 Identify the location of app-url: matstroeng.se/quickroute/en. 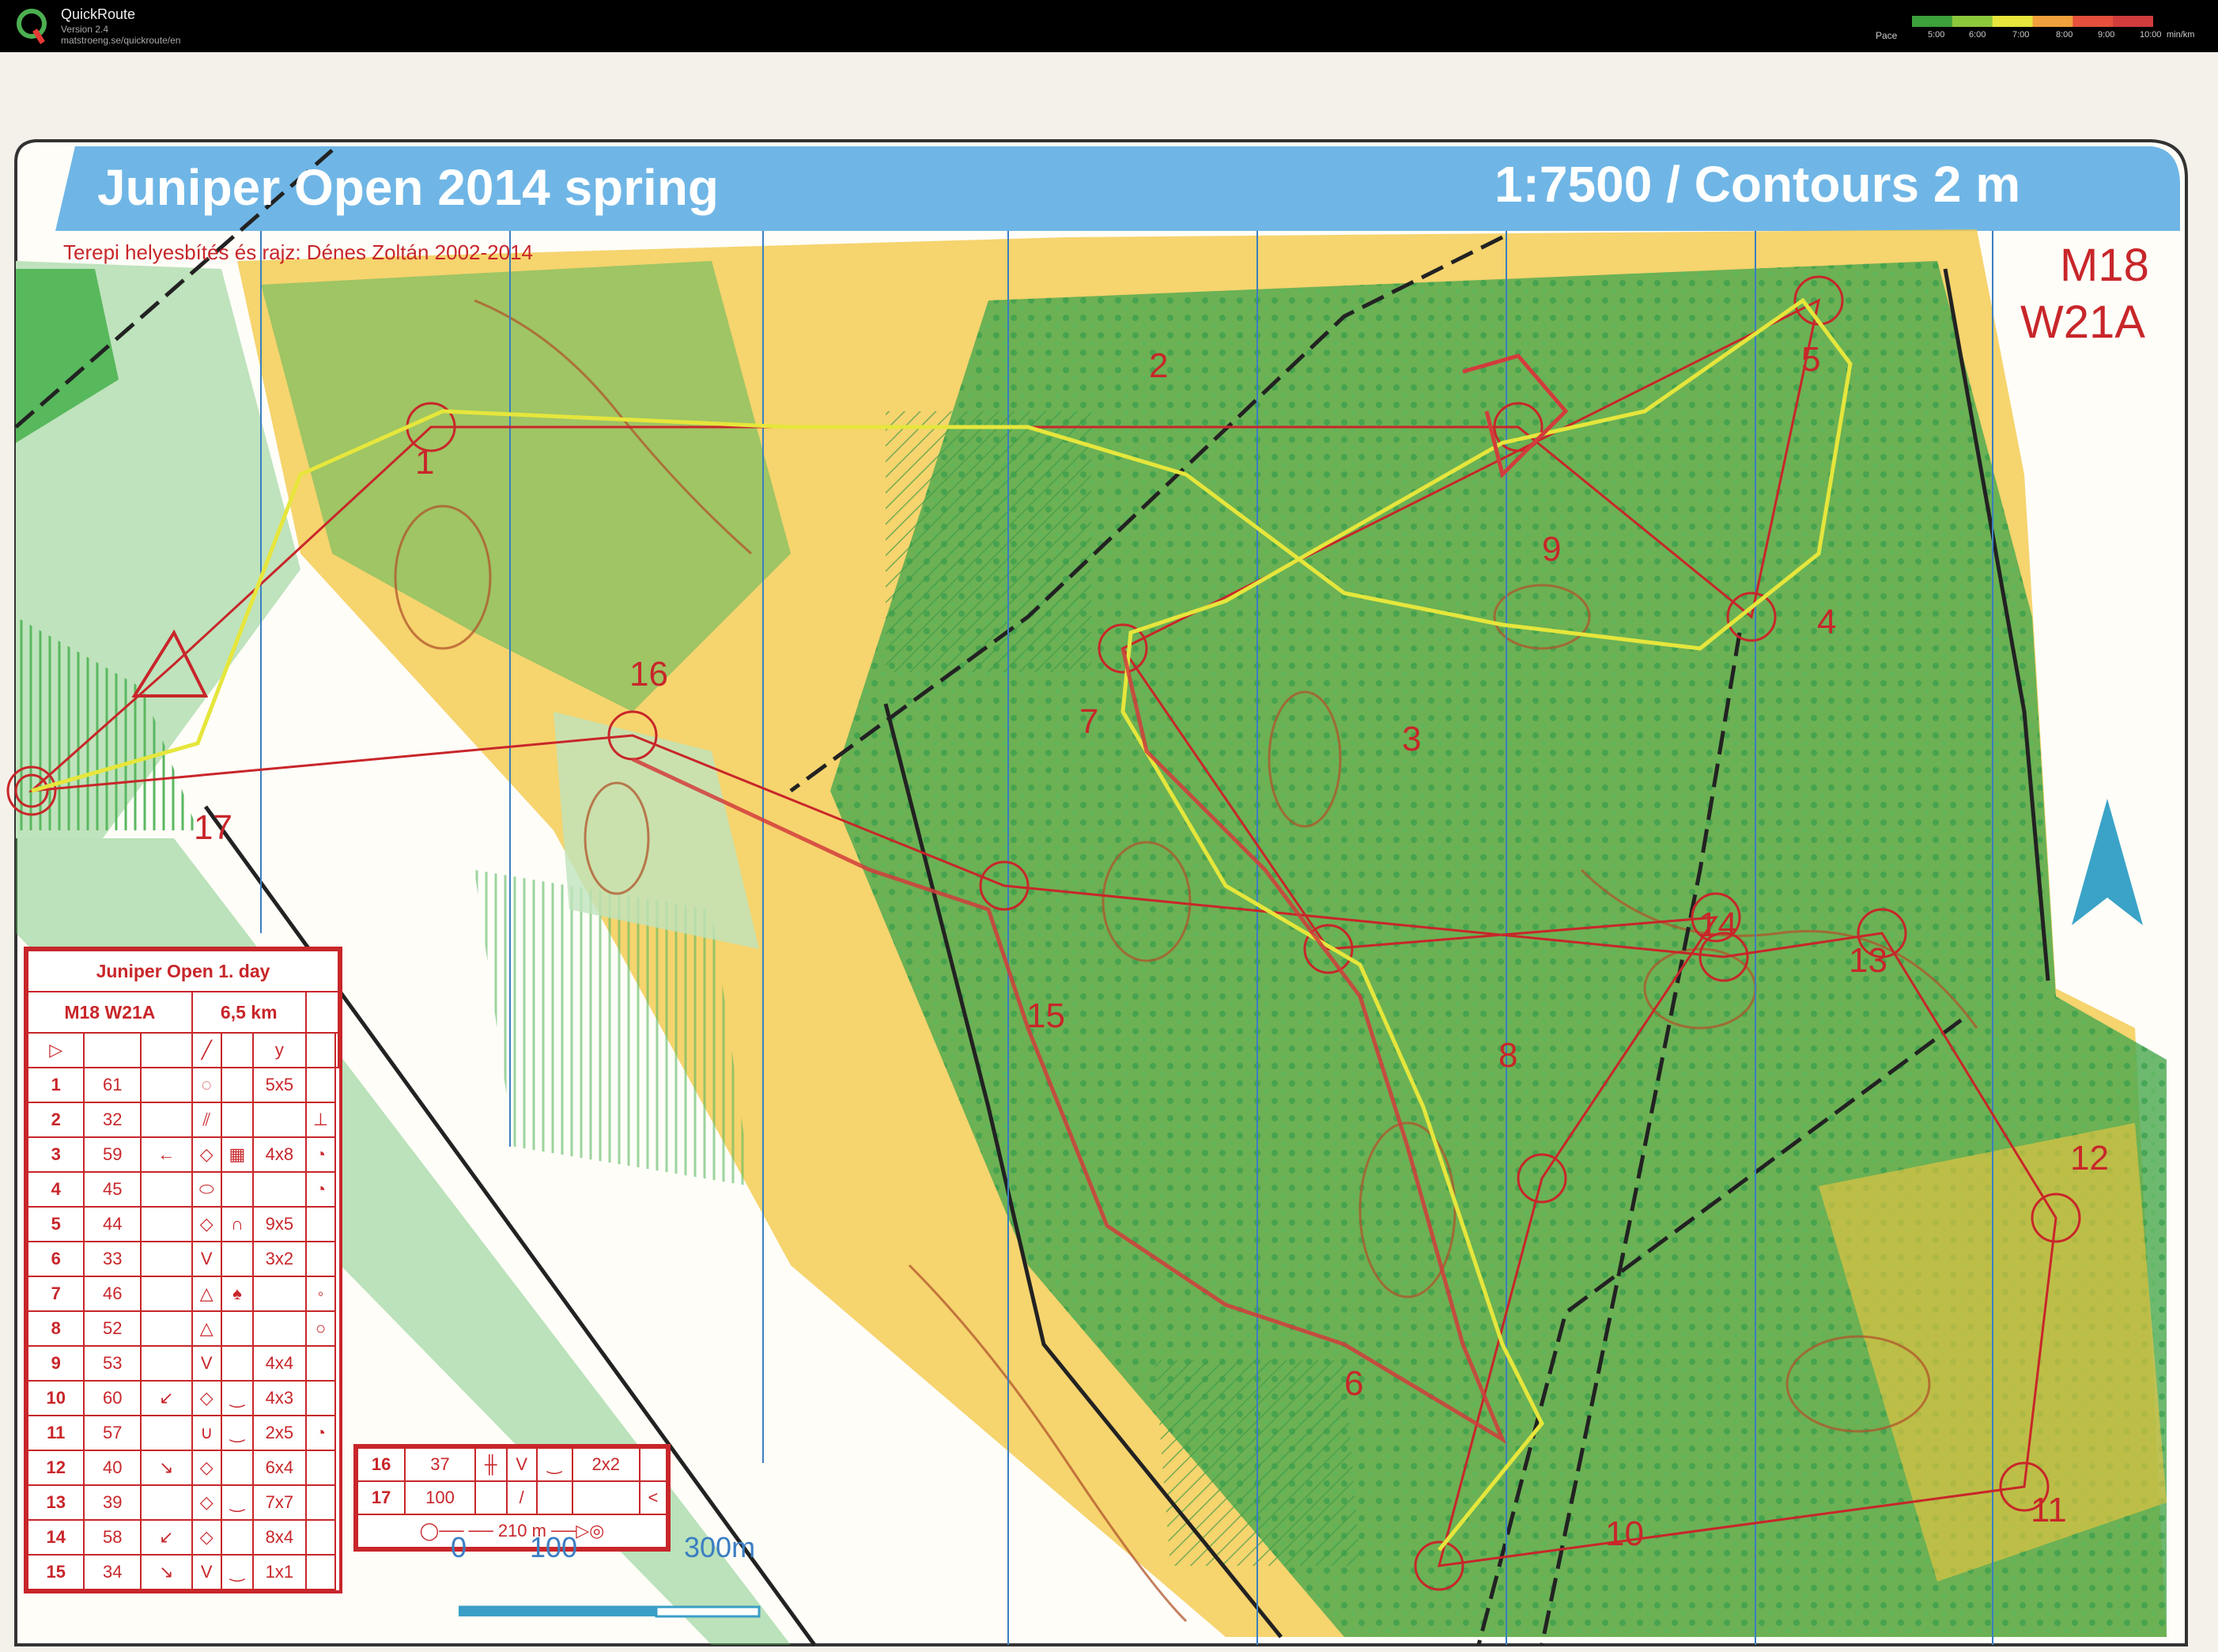
(121, 40).